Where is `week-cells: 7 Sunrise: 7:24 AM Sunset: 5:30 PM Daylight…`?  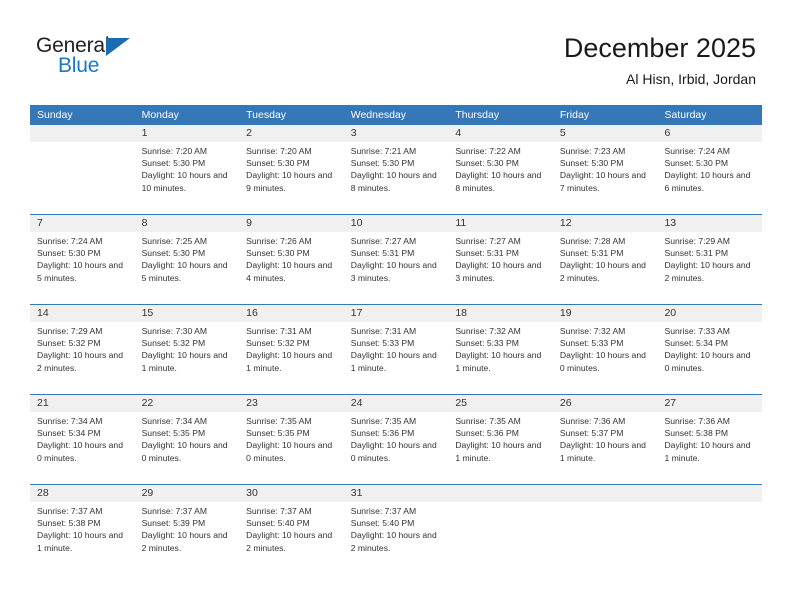 week-cells: 7 Sunrise: 7:24 AM Sunset: 5:30 PM Daylight… is located at coordinates (396, 259).